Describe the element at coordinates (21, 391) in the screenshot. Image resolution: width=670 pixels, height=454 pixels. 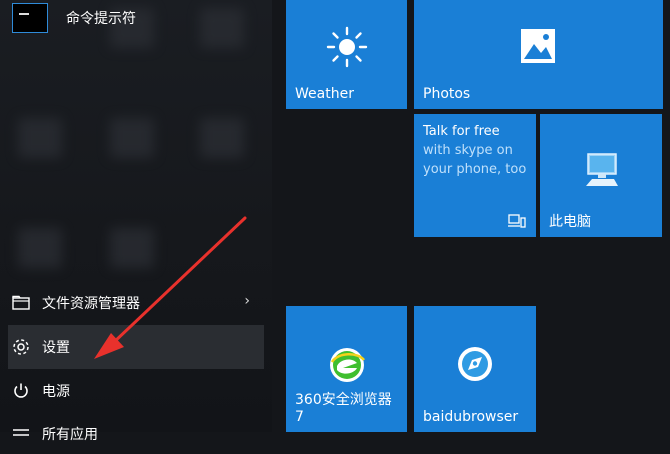
I see `power-icon` at that location.